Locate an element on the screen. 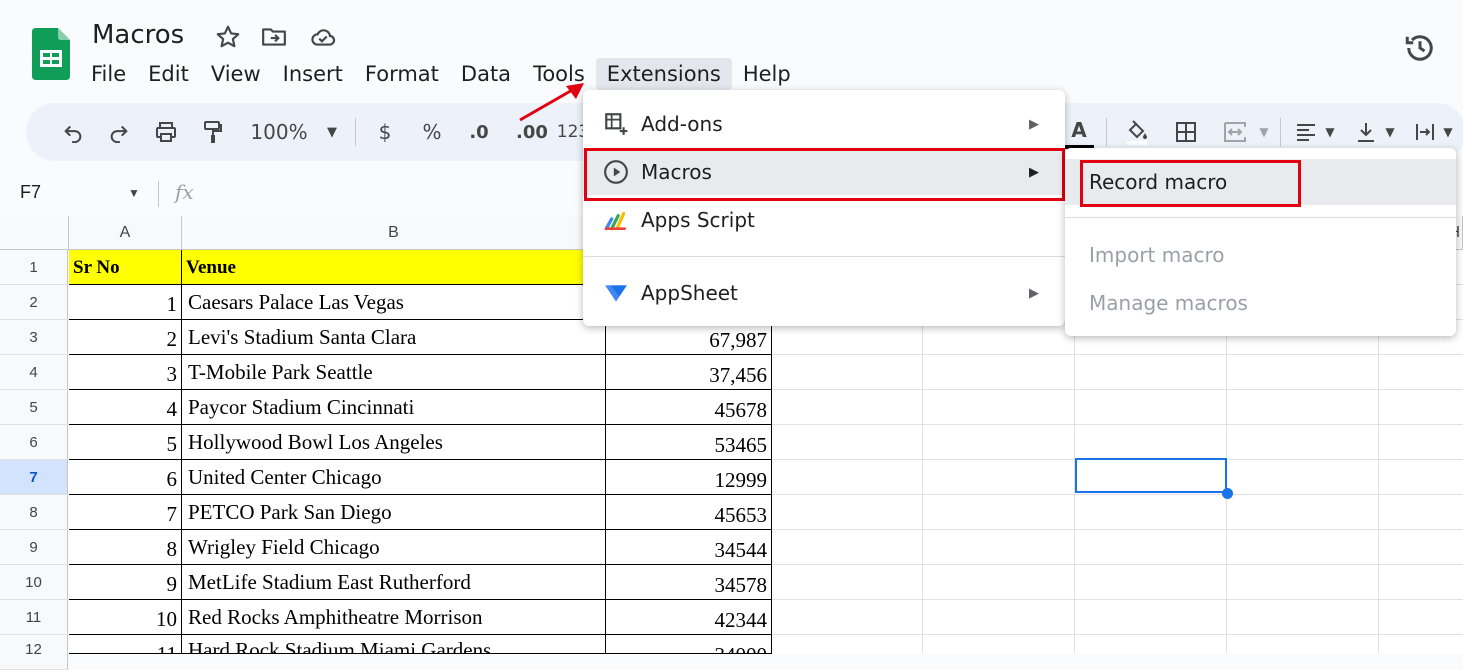  cell-value: 37,456 is located at coordinates (689, 372).